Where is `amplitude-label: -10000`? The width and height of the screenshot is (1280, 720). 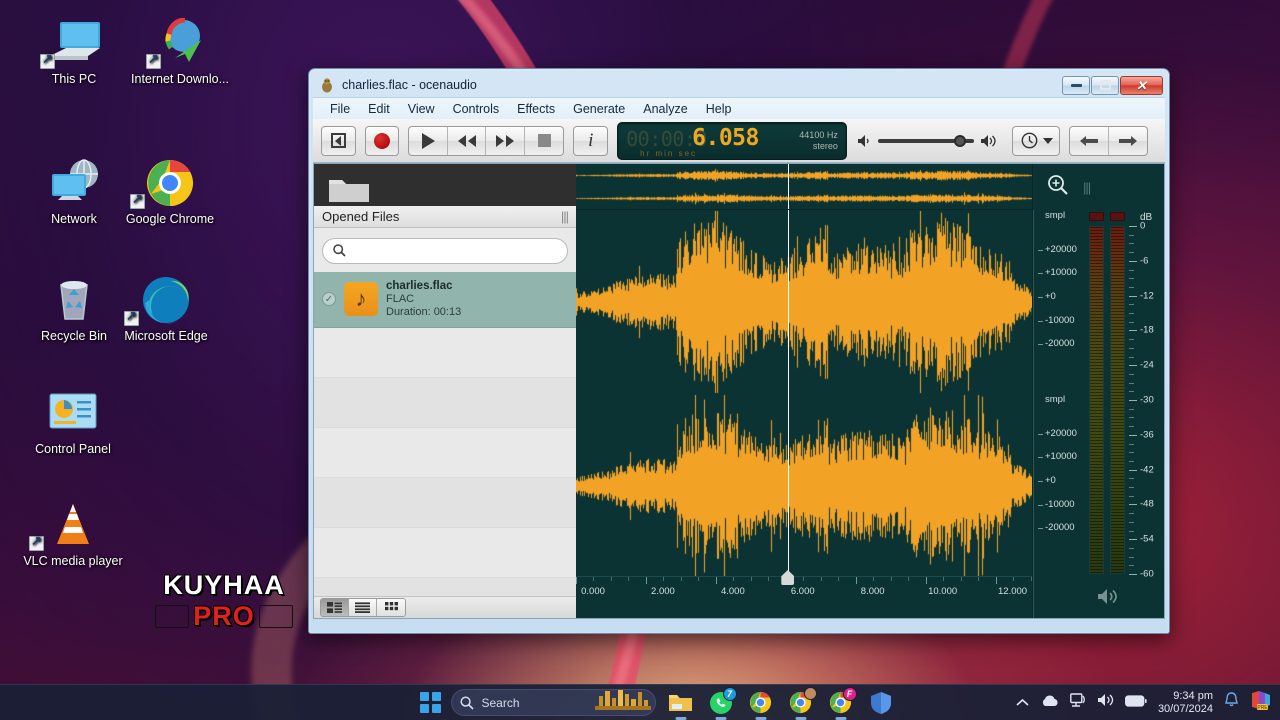
amplitude-label: -10000 is located at coordinates (1060, 320).